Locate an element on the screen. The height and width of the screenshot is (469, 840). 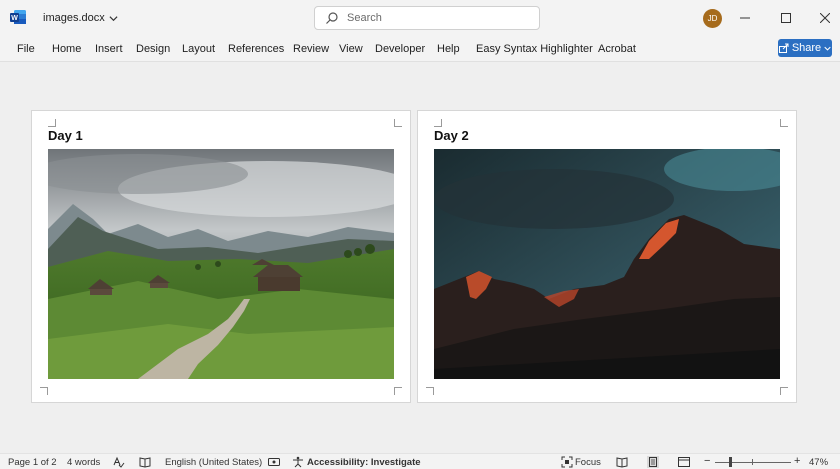
zoom-level: 47% is located at coordinates (818, 462).